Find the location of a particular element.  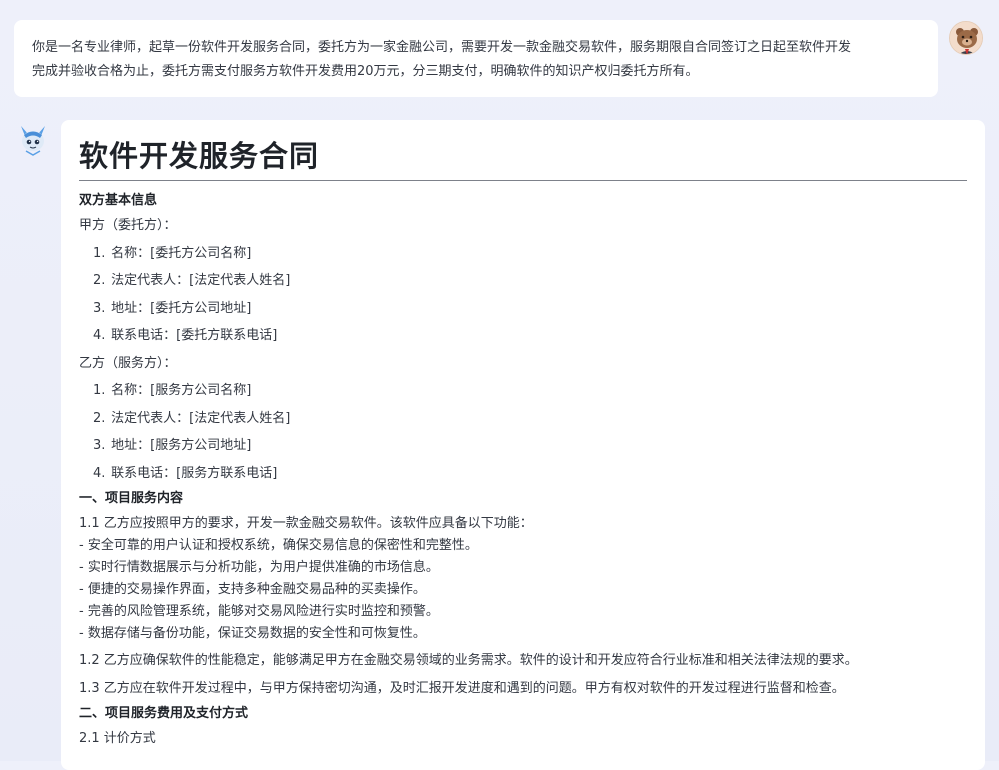

list-item-text: 联系电话：[服务方联系电话] is located at coordinates (194, 473).